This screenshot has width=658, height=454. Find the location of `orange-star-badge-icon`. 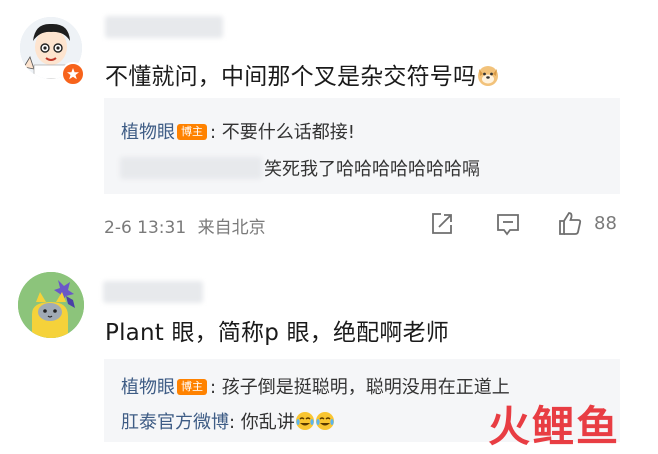

orange-star-badge-icon is located at coordinates (73, 74).